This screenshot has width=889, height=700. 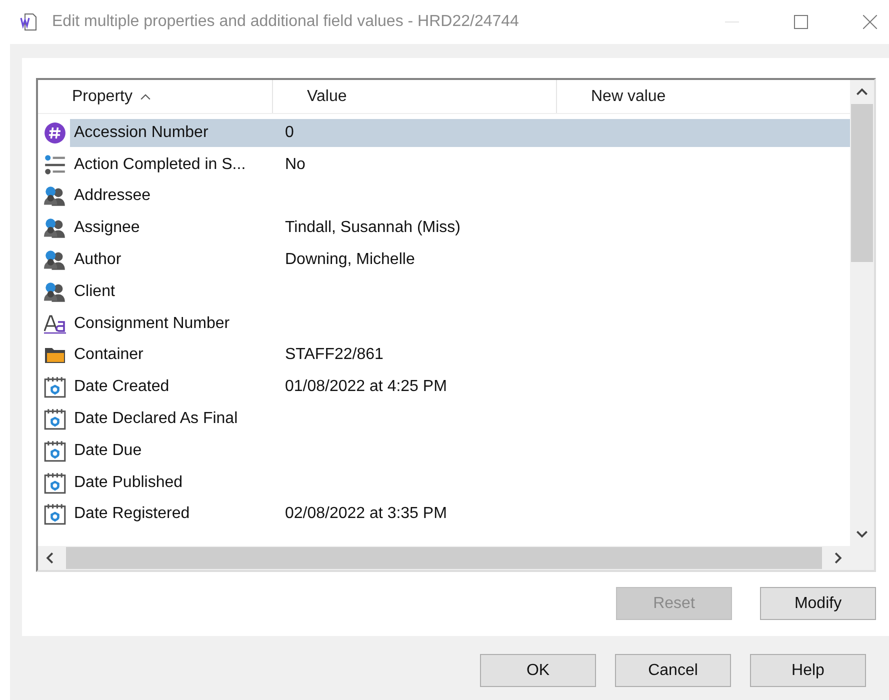 What do you see at coordinates (155, 96) in the screenshot?
I see `column-header: Property` at bounding box center [155, 96].